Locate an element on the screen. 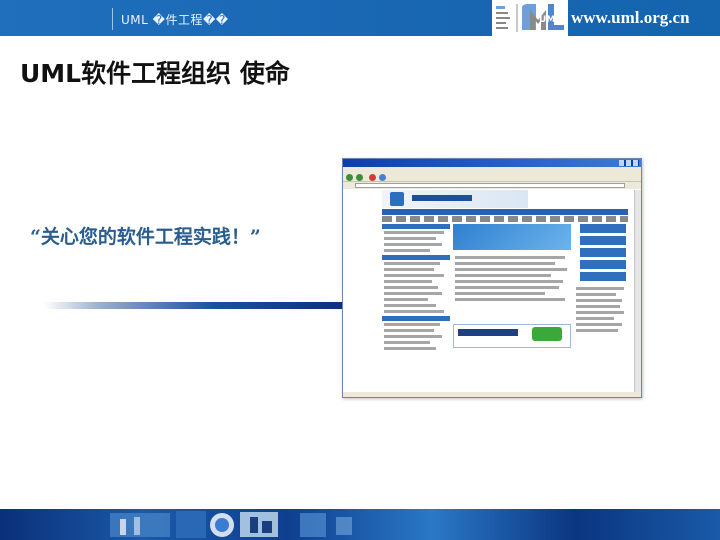 This screenshot has width=720, height=540. site-logo-icon is located at coordinates (397, 199).